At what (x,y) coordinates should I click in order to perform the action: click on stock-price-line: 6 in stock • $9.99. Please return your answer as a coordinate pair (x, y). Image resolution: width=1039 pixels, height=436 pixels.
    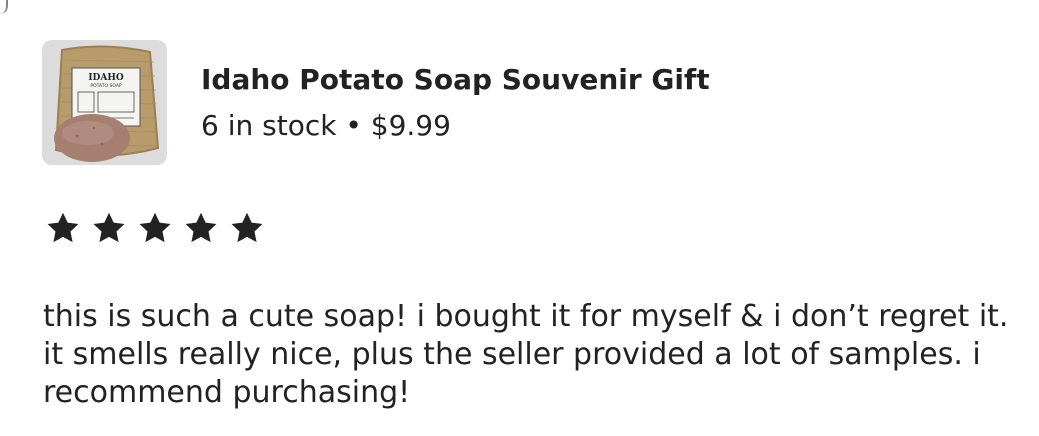
    Looking at the image, I should click on (455, 126).